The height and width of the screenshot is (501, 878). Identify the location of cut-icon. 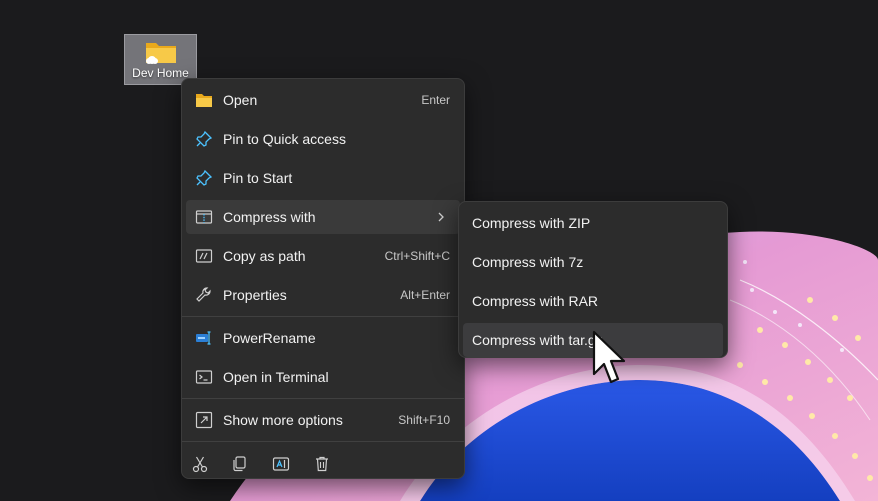
(200, 464).